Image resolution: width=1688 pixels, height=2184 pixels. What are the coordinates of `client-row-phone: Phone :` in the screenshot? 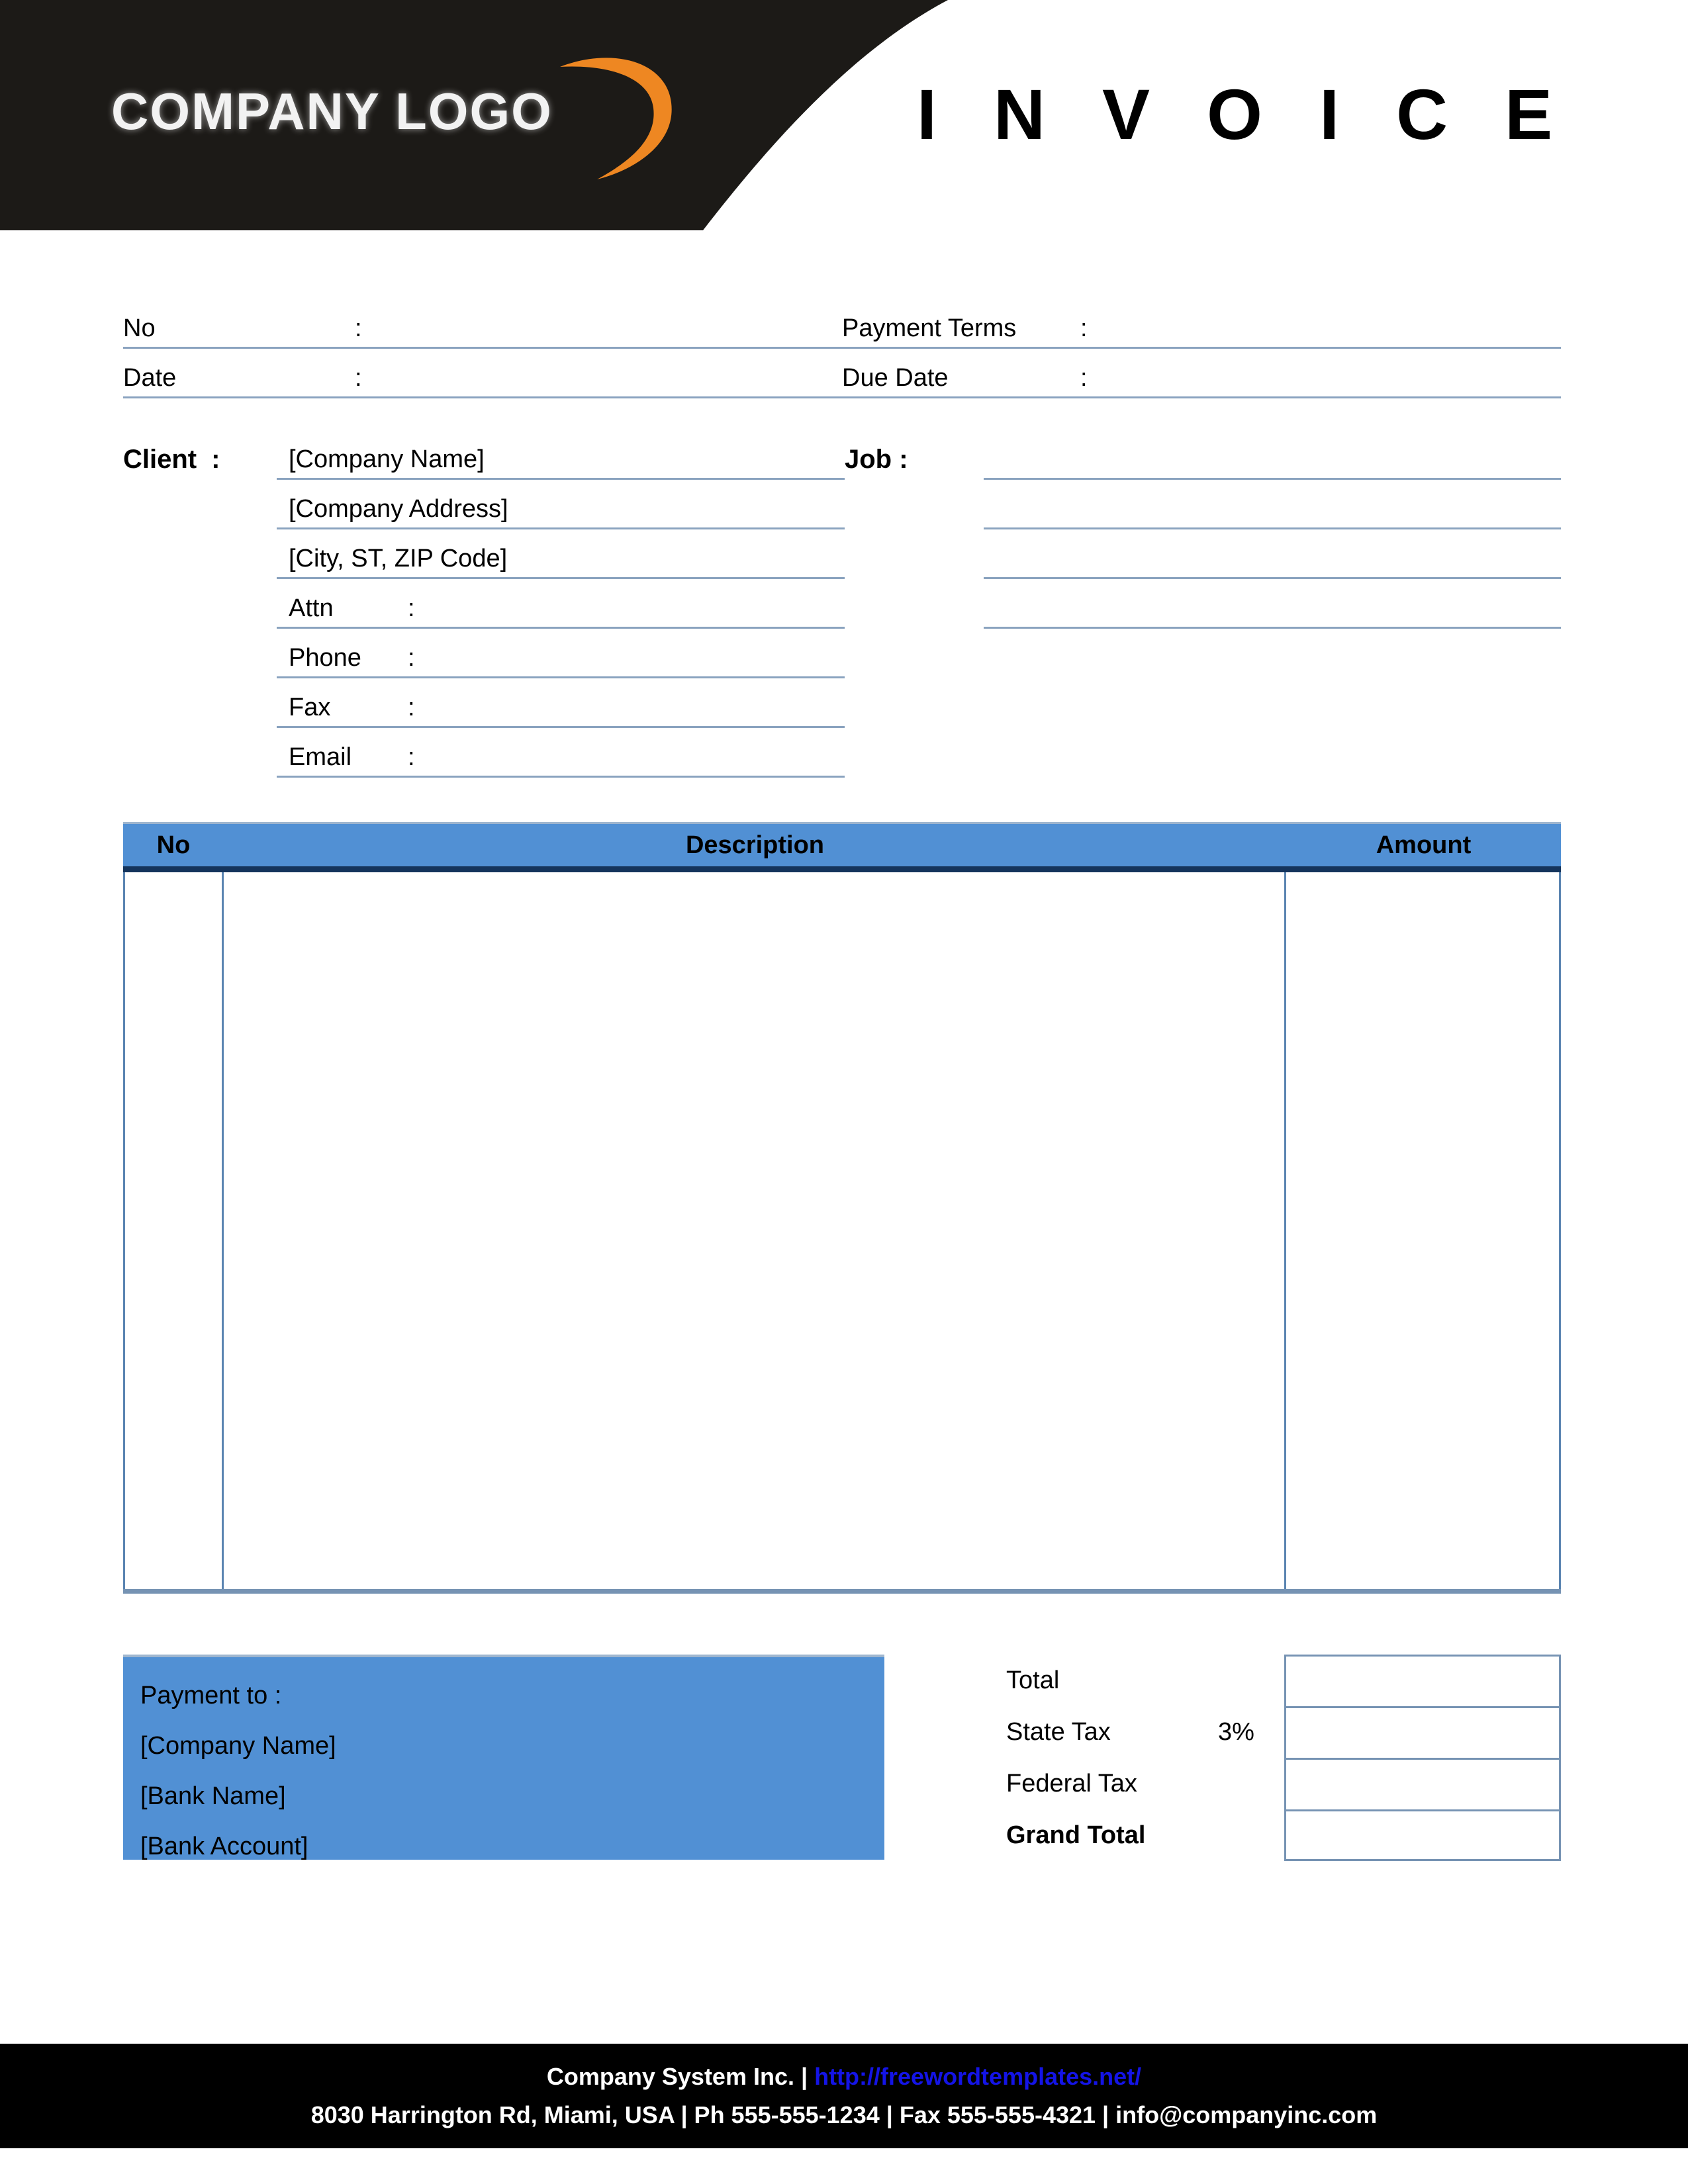 It's located at (842, 653).